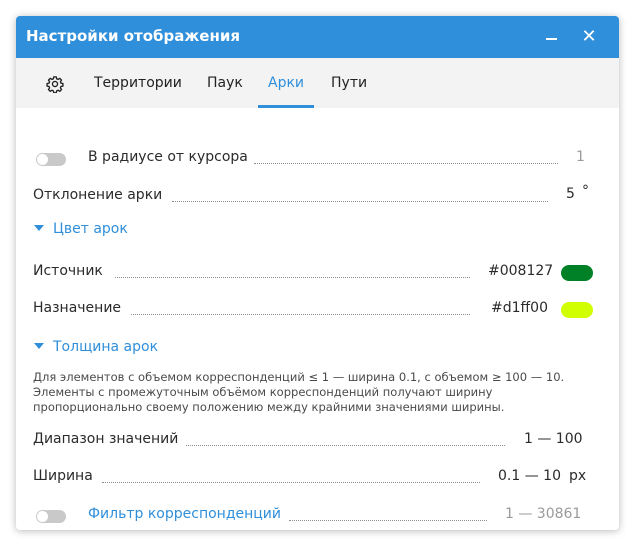 The width and height of the screenshot is (635, 548). Describe the element at coordinates (577, 310) in the screenshot. I see `target-color-swatch` at that location.